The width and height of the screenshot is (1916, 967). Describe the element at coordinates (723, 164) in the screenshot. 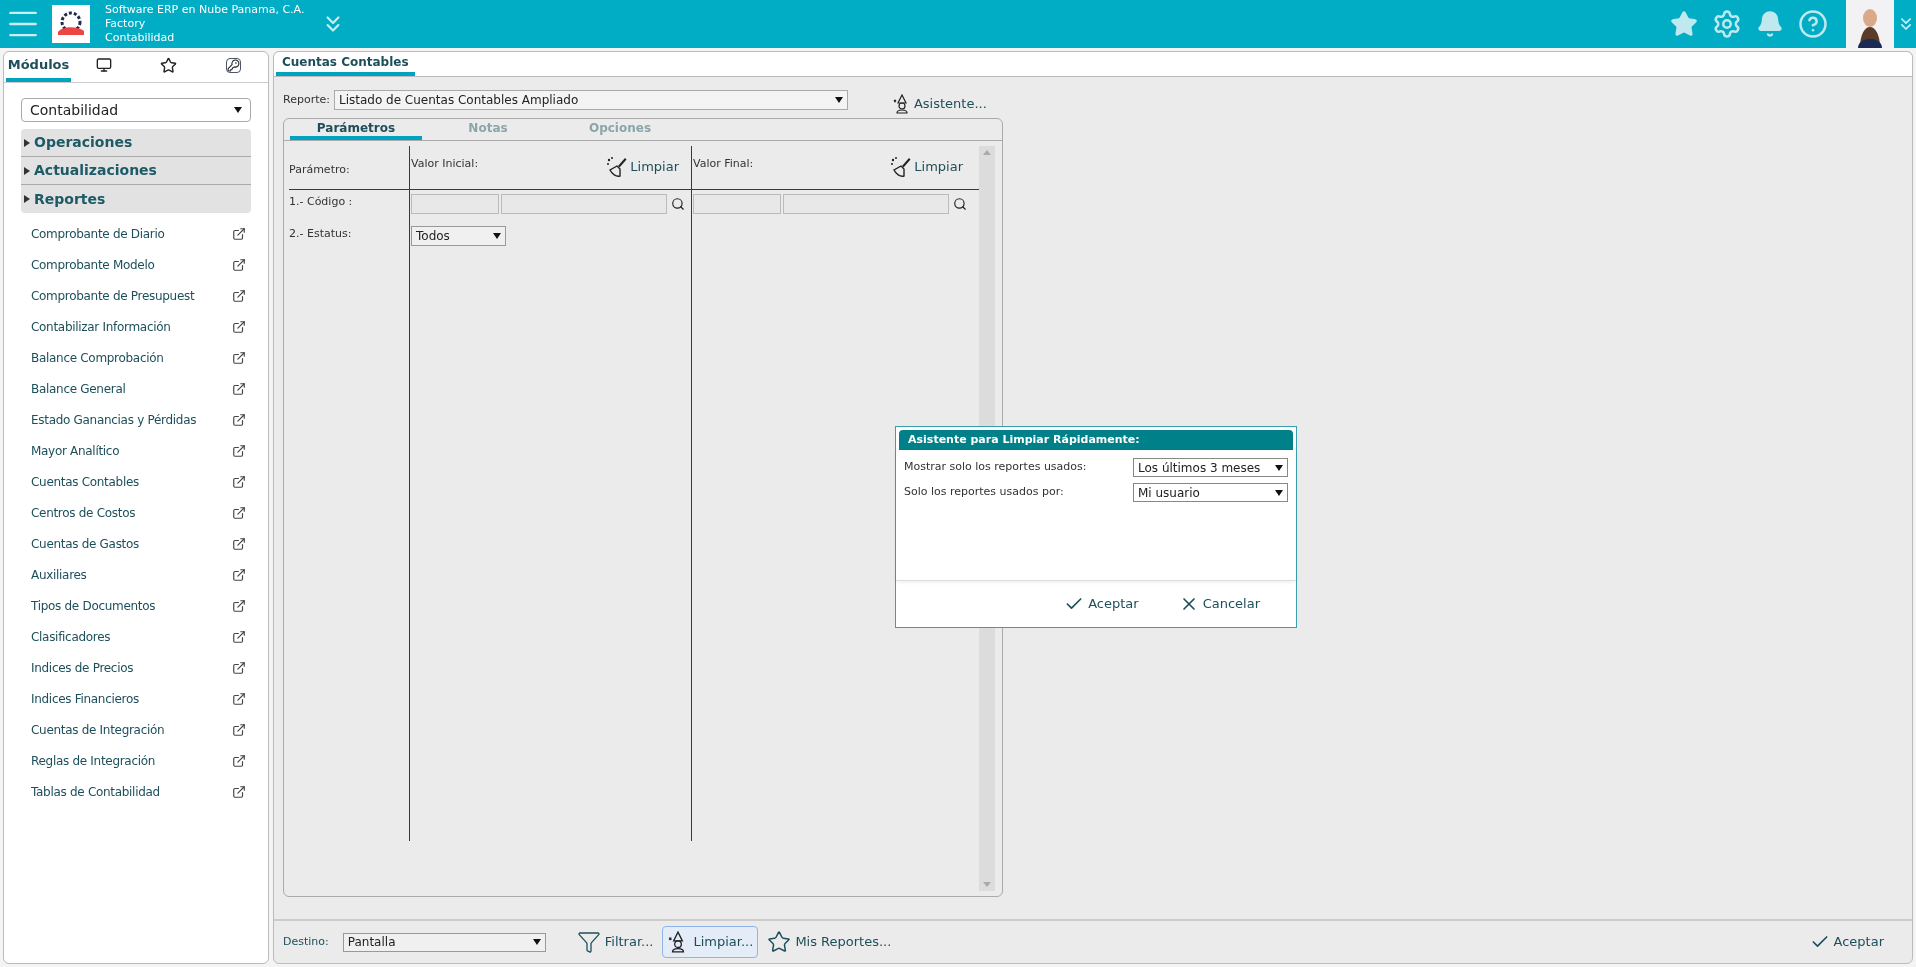

I see `column-header: Valor Final:` at that location.